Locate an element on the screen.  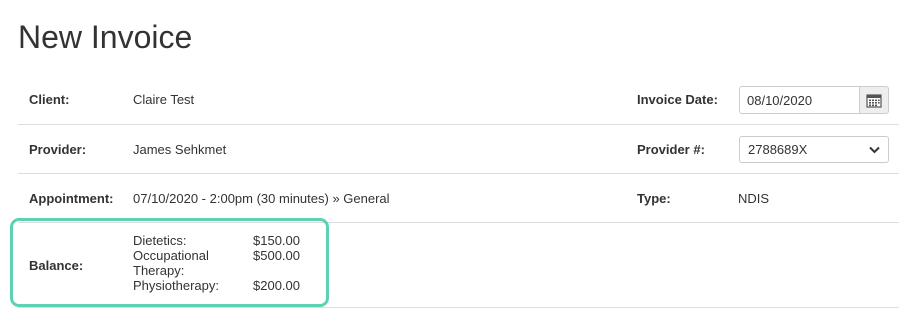
client-value: Claire Test is located at coordinates (164, 99).